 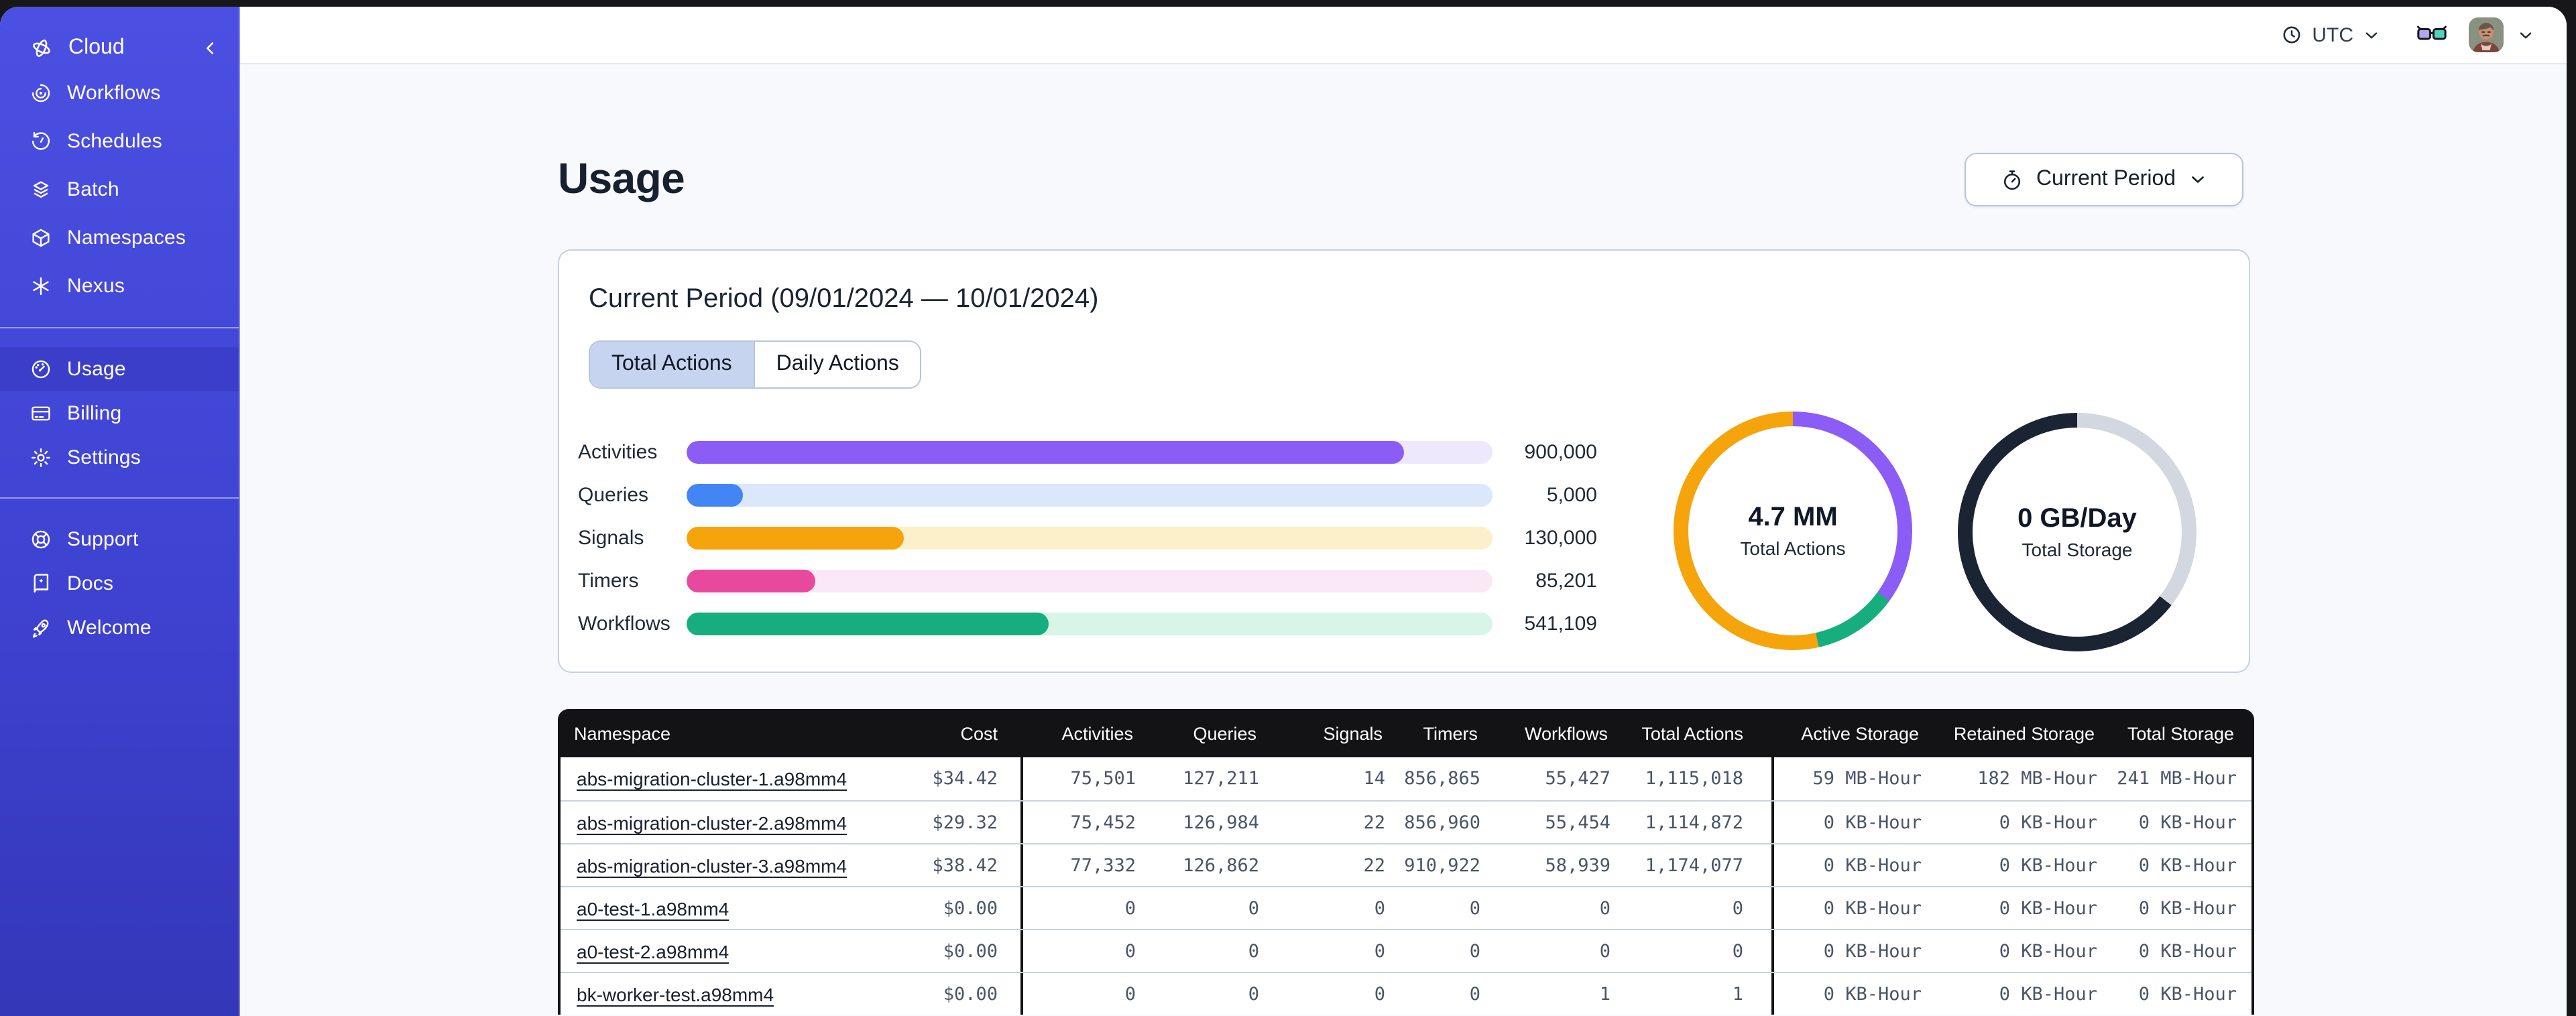 I want to click on namespace-link: a0-test-2.a98mm4, so click(x=653, y=951).